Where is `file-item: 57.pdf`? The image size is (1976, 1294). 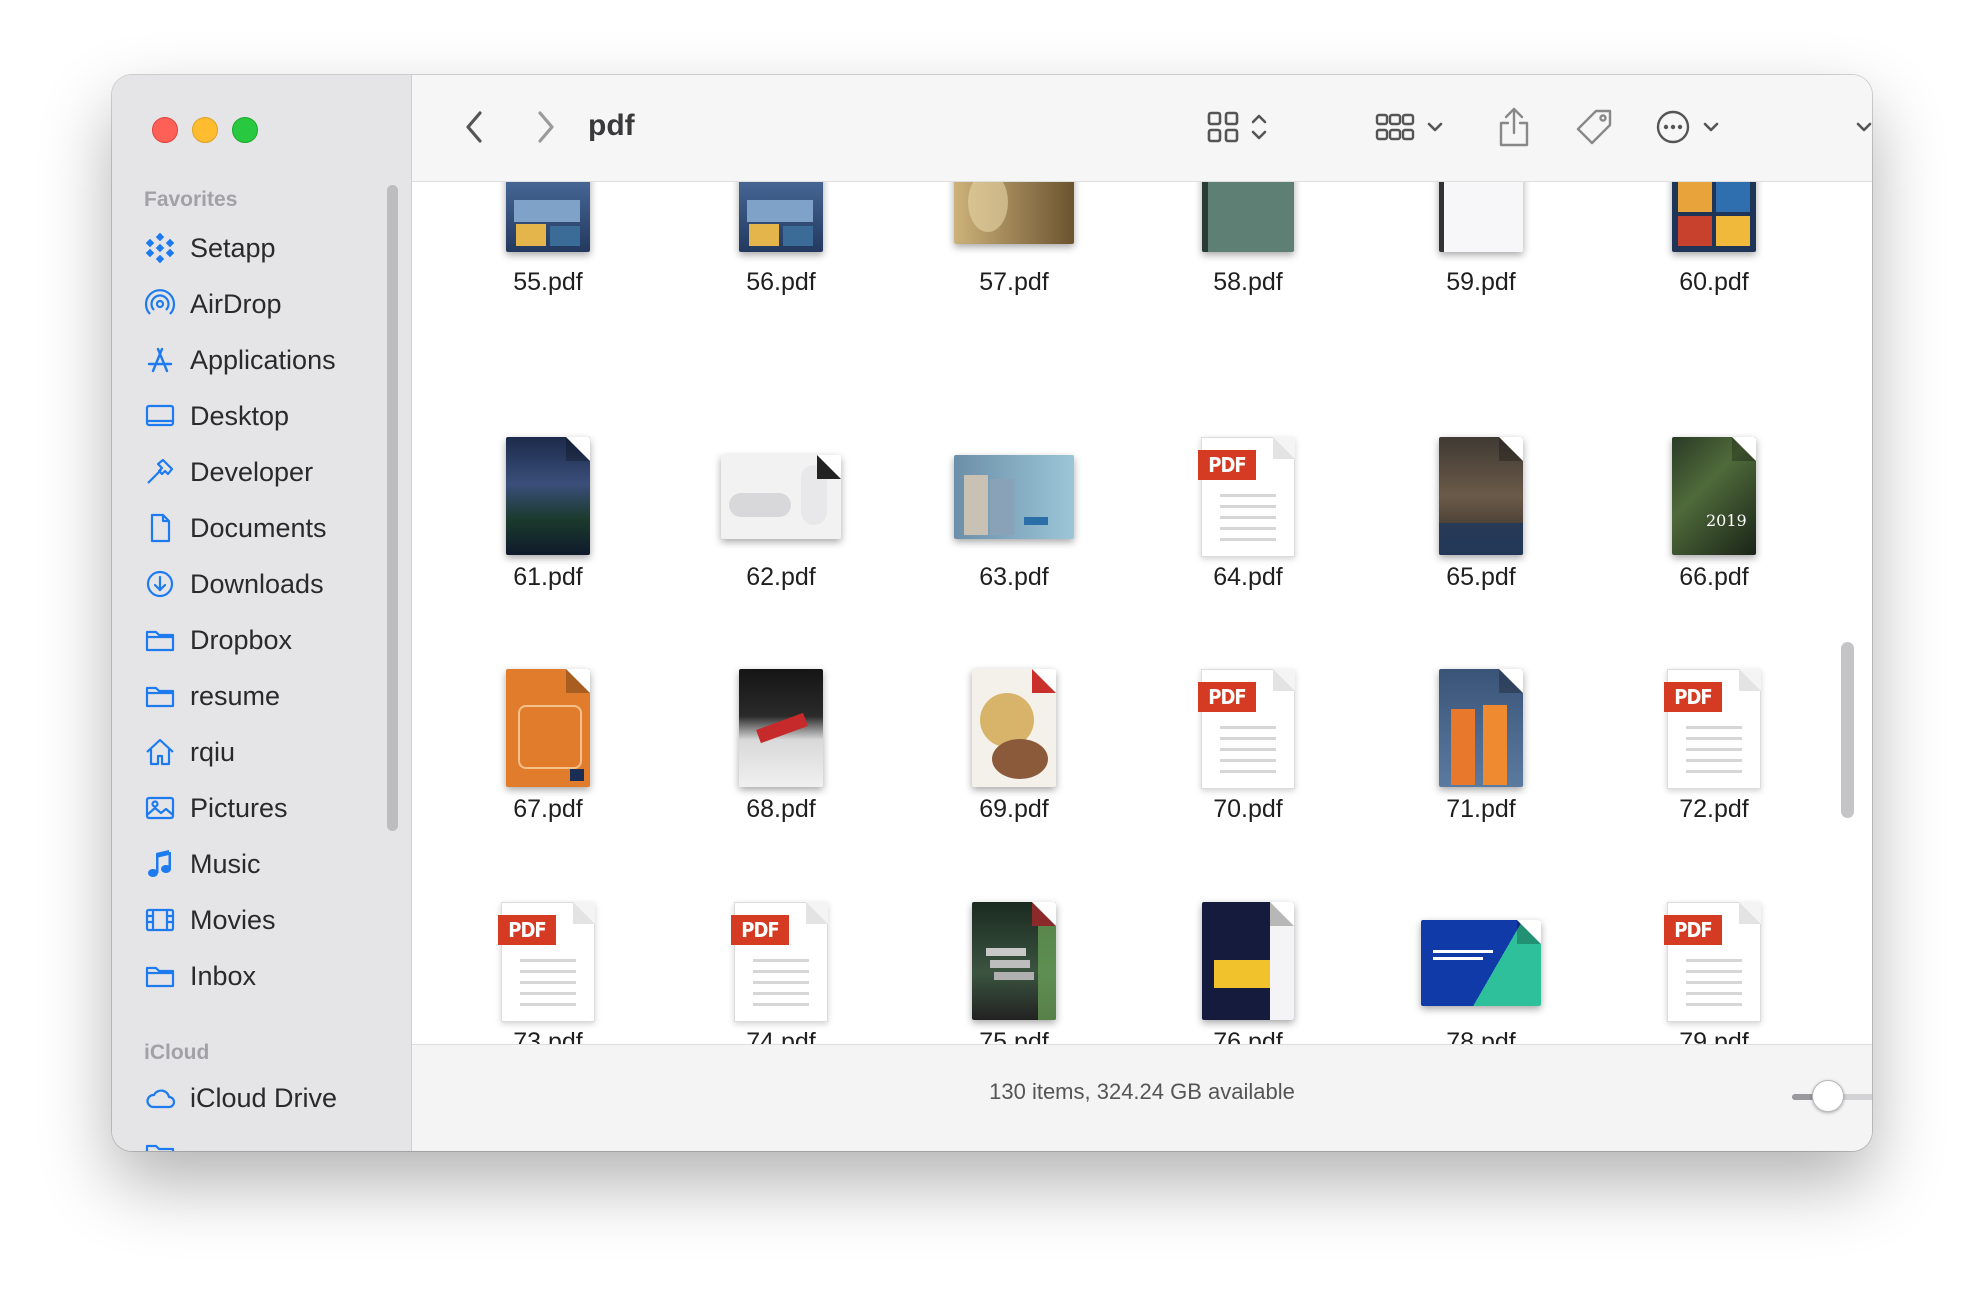
file-item: 57.pdf is located at coordinates (1014, 247).